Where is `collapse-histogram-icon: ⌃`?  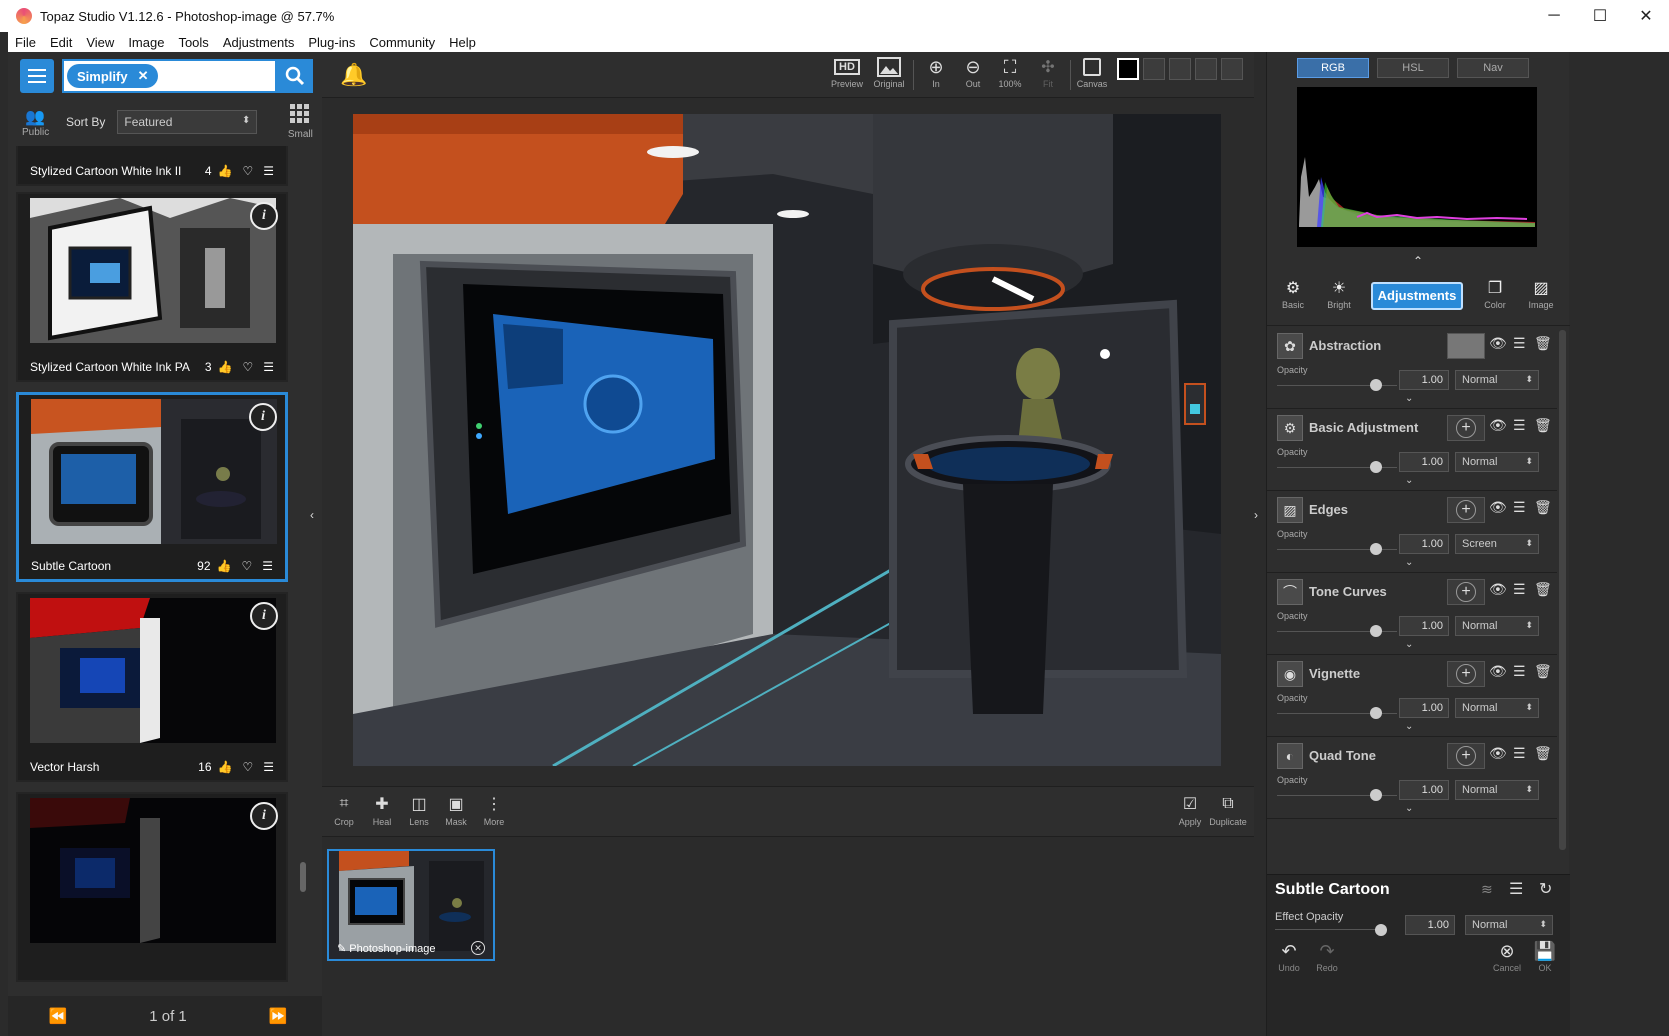 collapse-histogram-icon: ⌃ is located at coordinates (1418, 261).